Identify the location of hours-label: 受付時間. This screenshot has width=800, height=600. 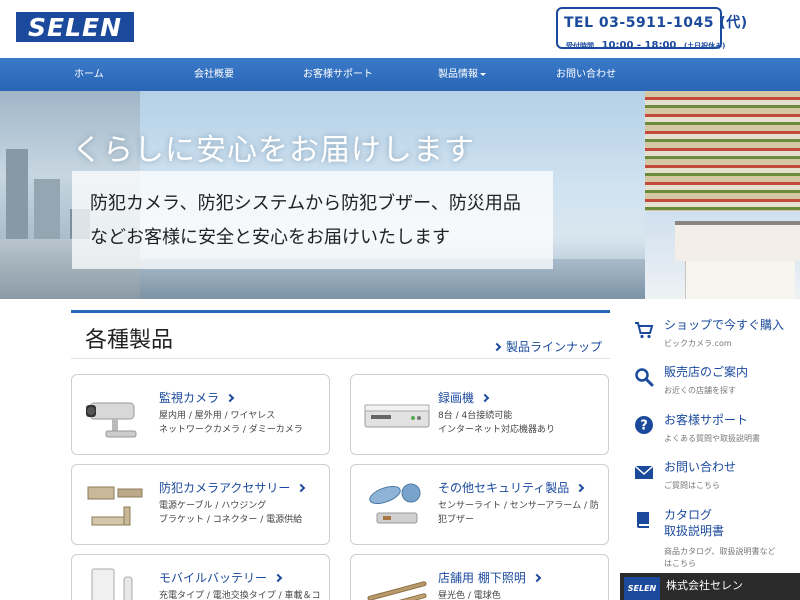
(580, 46).